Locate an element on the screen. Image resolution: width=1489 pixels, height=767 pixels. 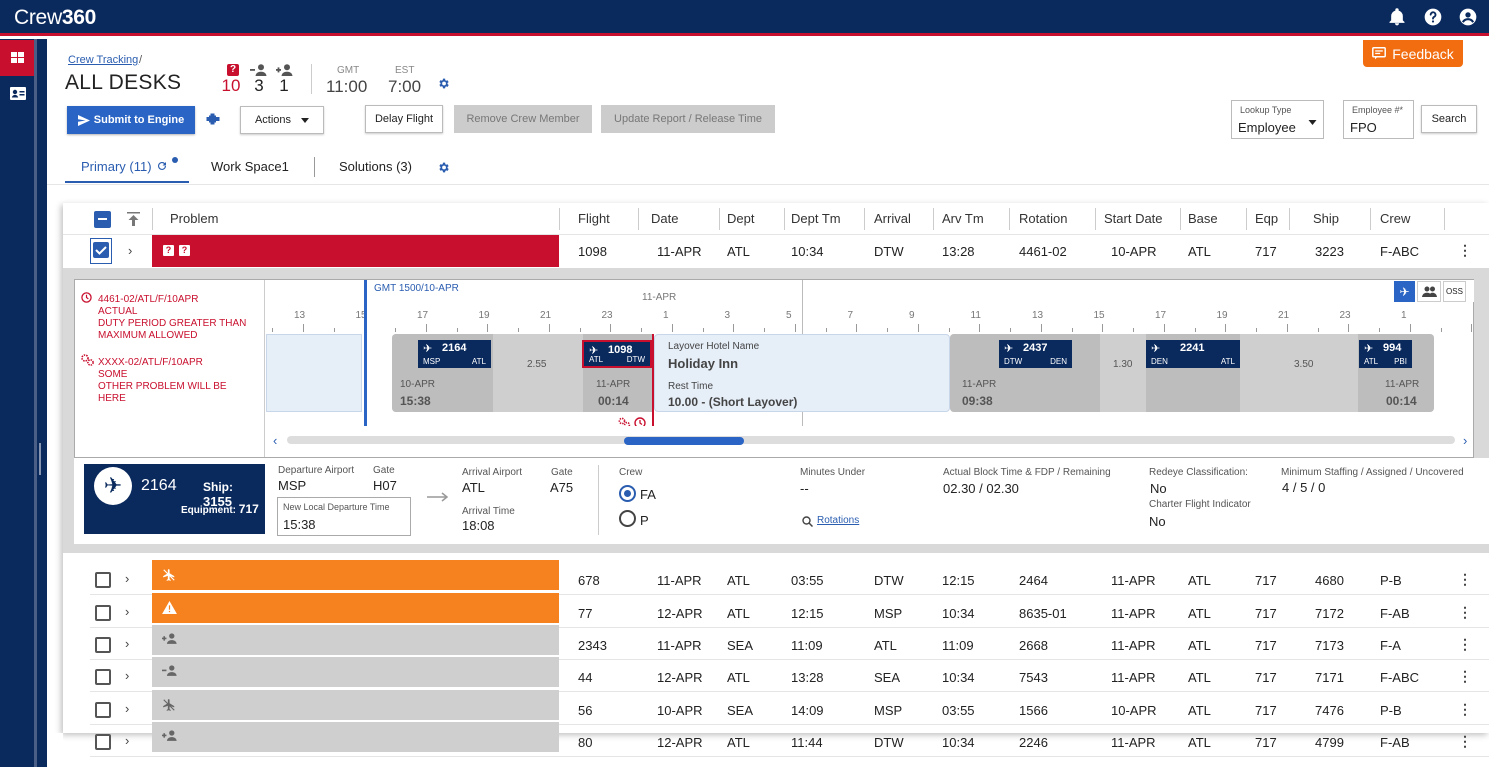
column-header-arv-tm: Arv Tm is located at coordinates (963, 218).